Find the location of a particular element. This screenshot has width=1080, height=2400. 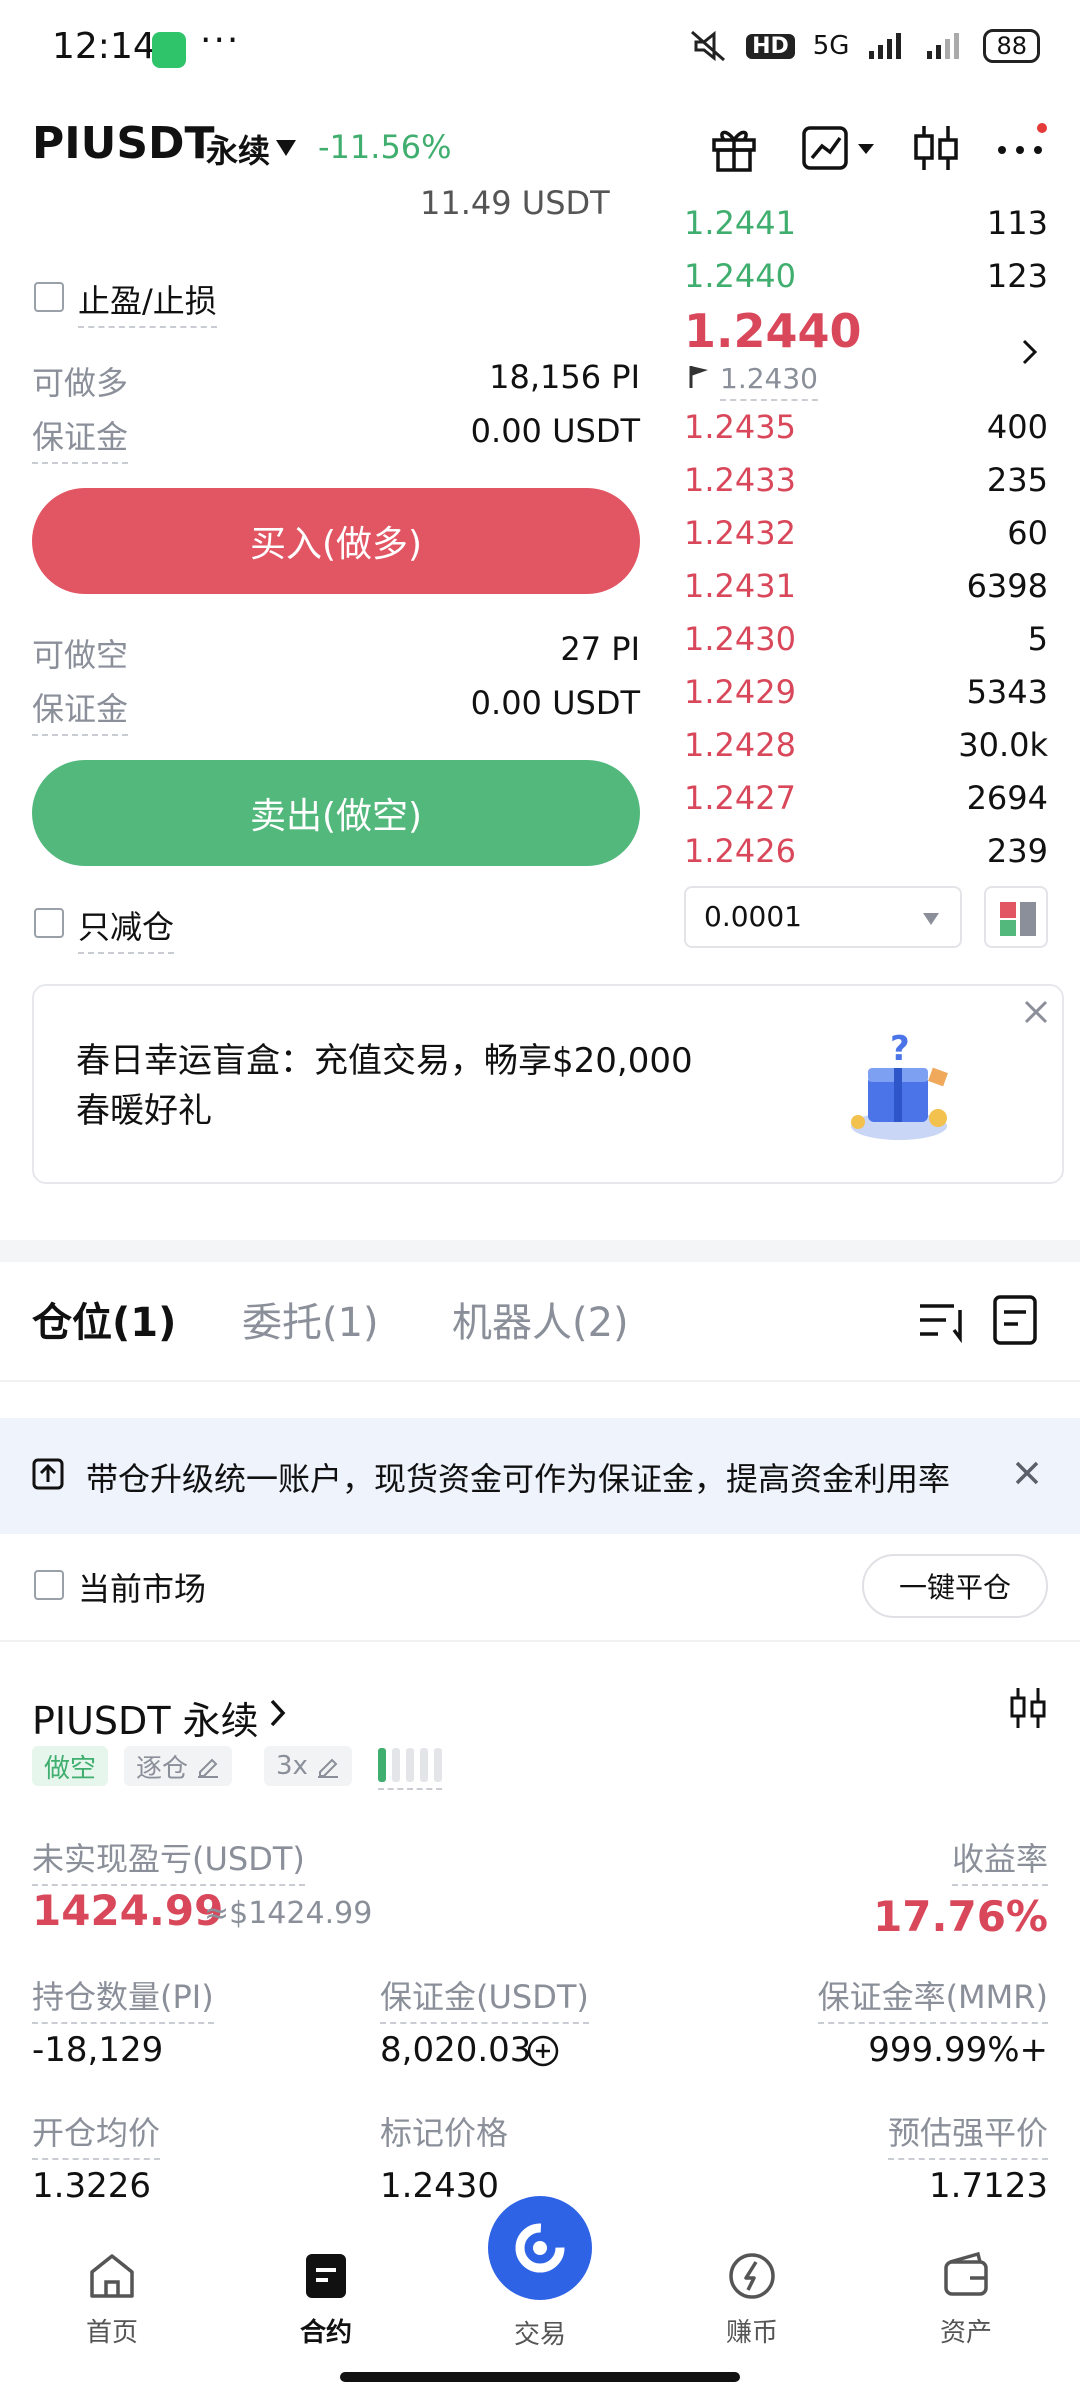

reduce-only-label: 只减仓 is located at coordinates (126, 928).